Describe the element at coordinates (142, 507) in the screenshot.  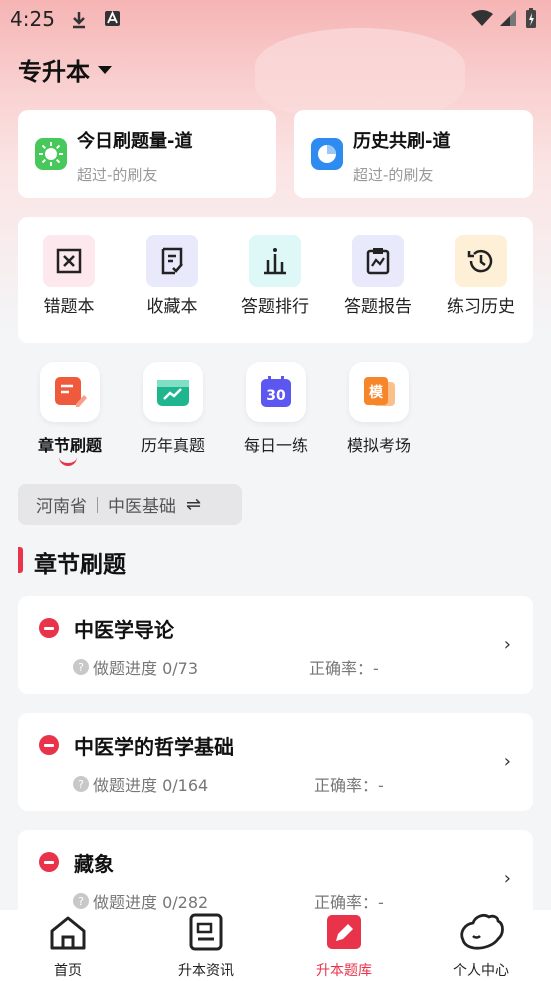
I see `subject-label: 中医基础` at that location.